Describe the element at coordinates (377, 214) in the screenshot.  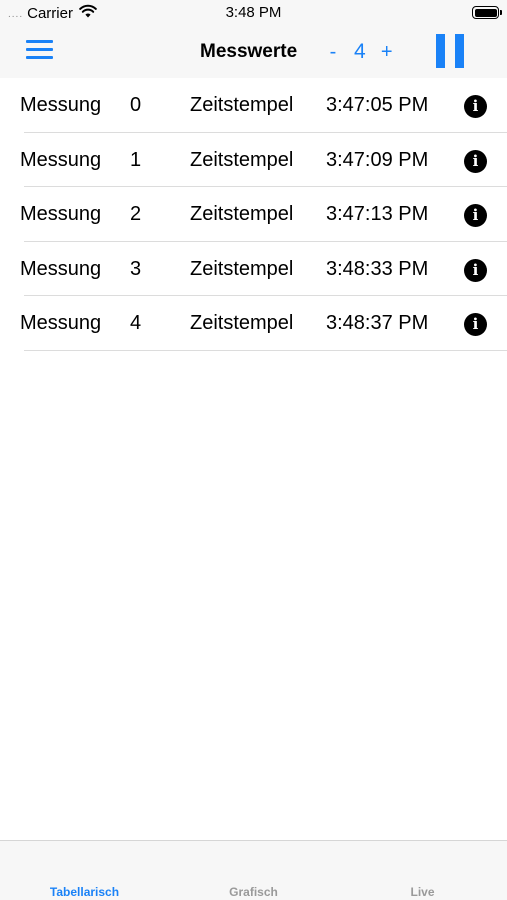
I see `timestamp-value: 3:47:13 PM` at that location.